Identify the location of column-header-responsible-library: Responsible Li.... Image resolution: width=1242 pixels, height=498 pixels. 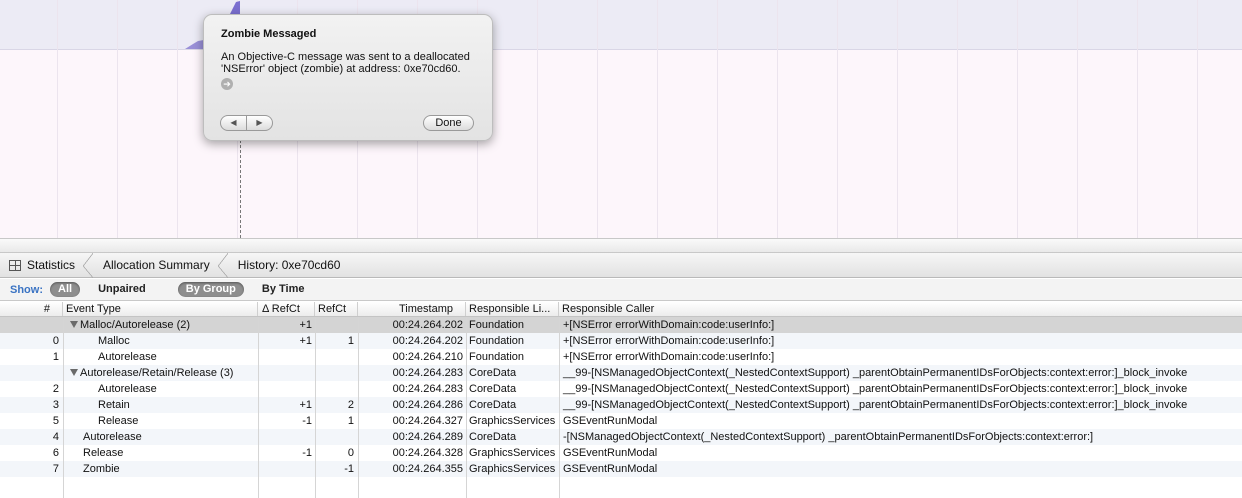
(512, 309).